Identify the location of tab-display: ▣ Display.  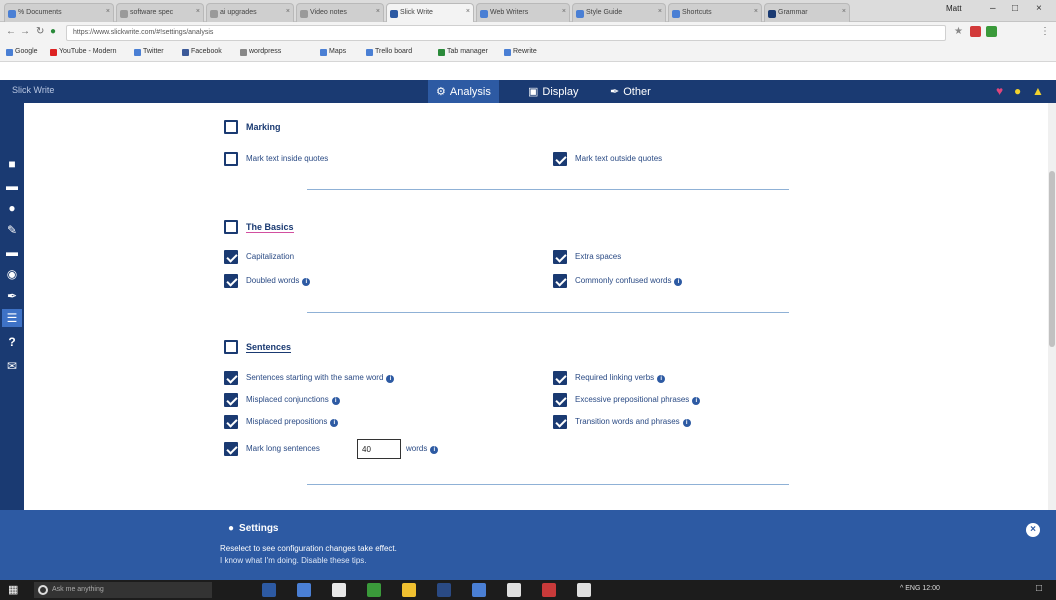
(553, 91).